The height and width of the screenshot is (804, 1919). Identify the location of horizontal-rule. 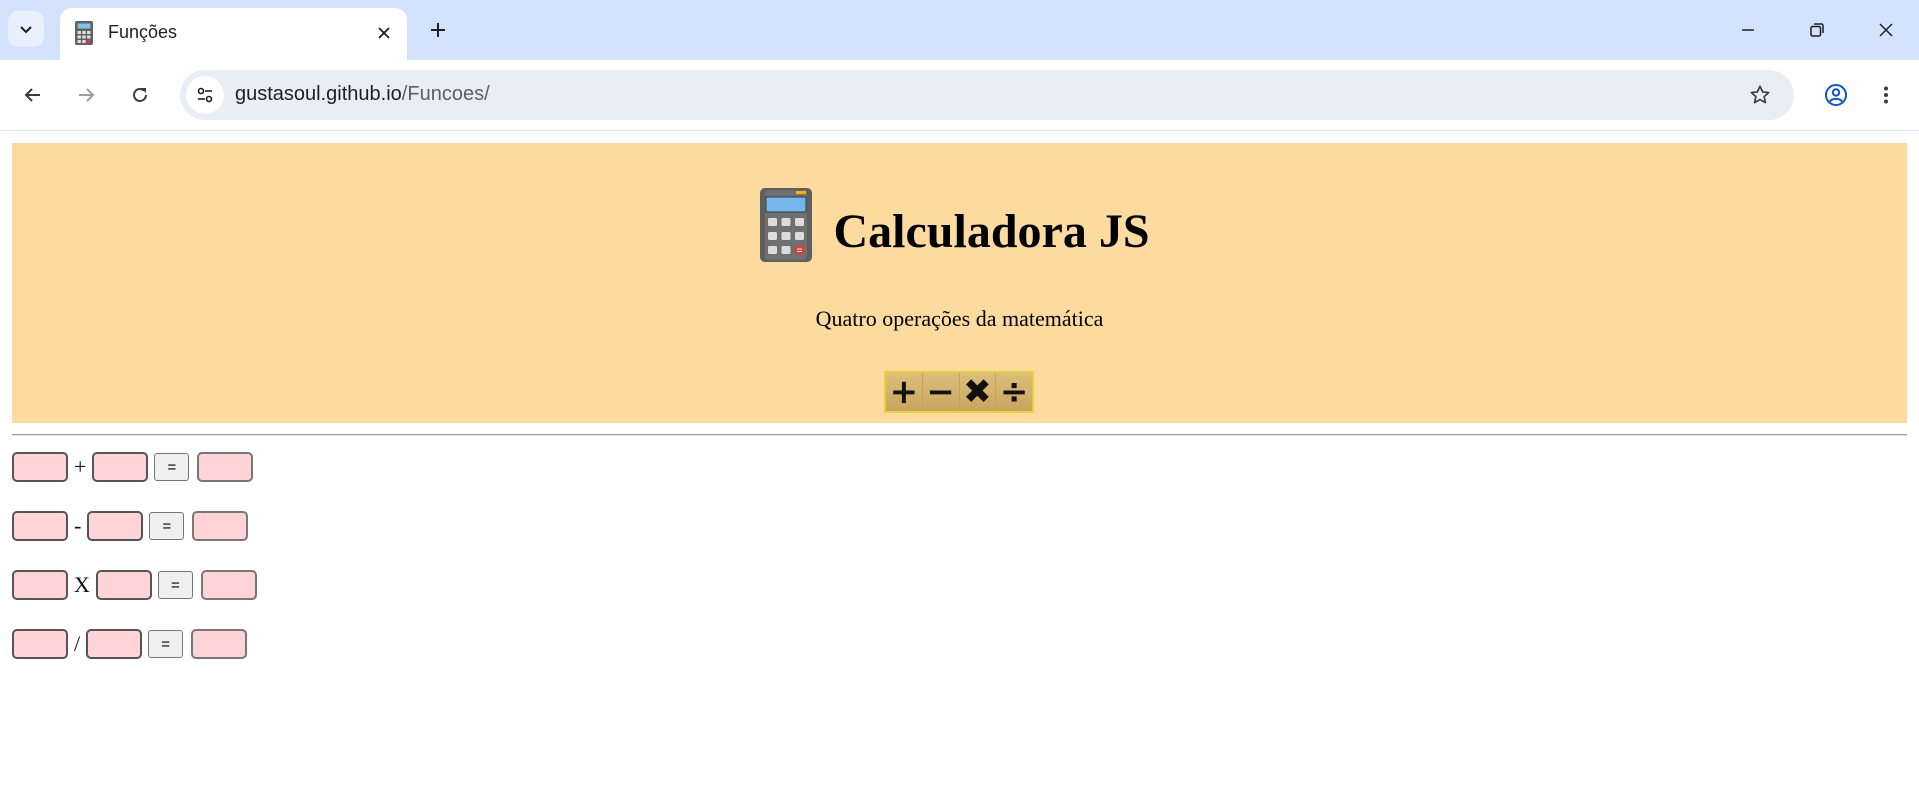
(959, 435).